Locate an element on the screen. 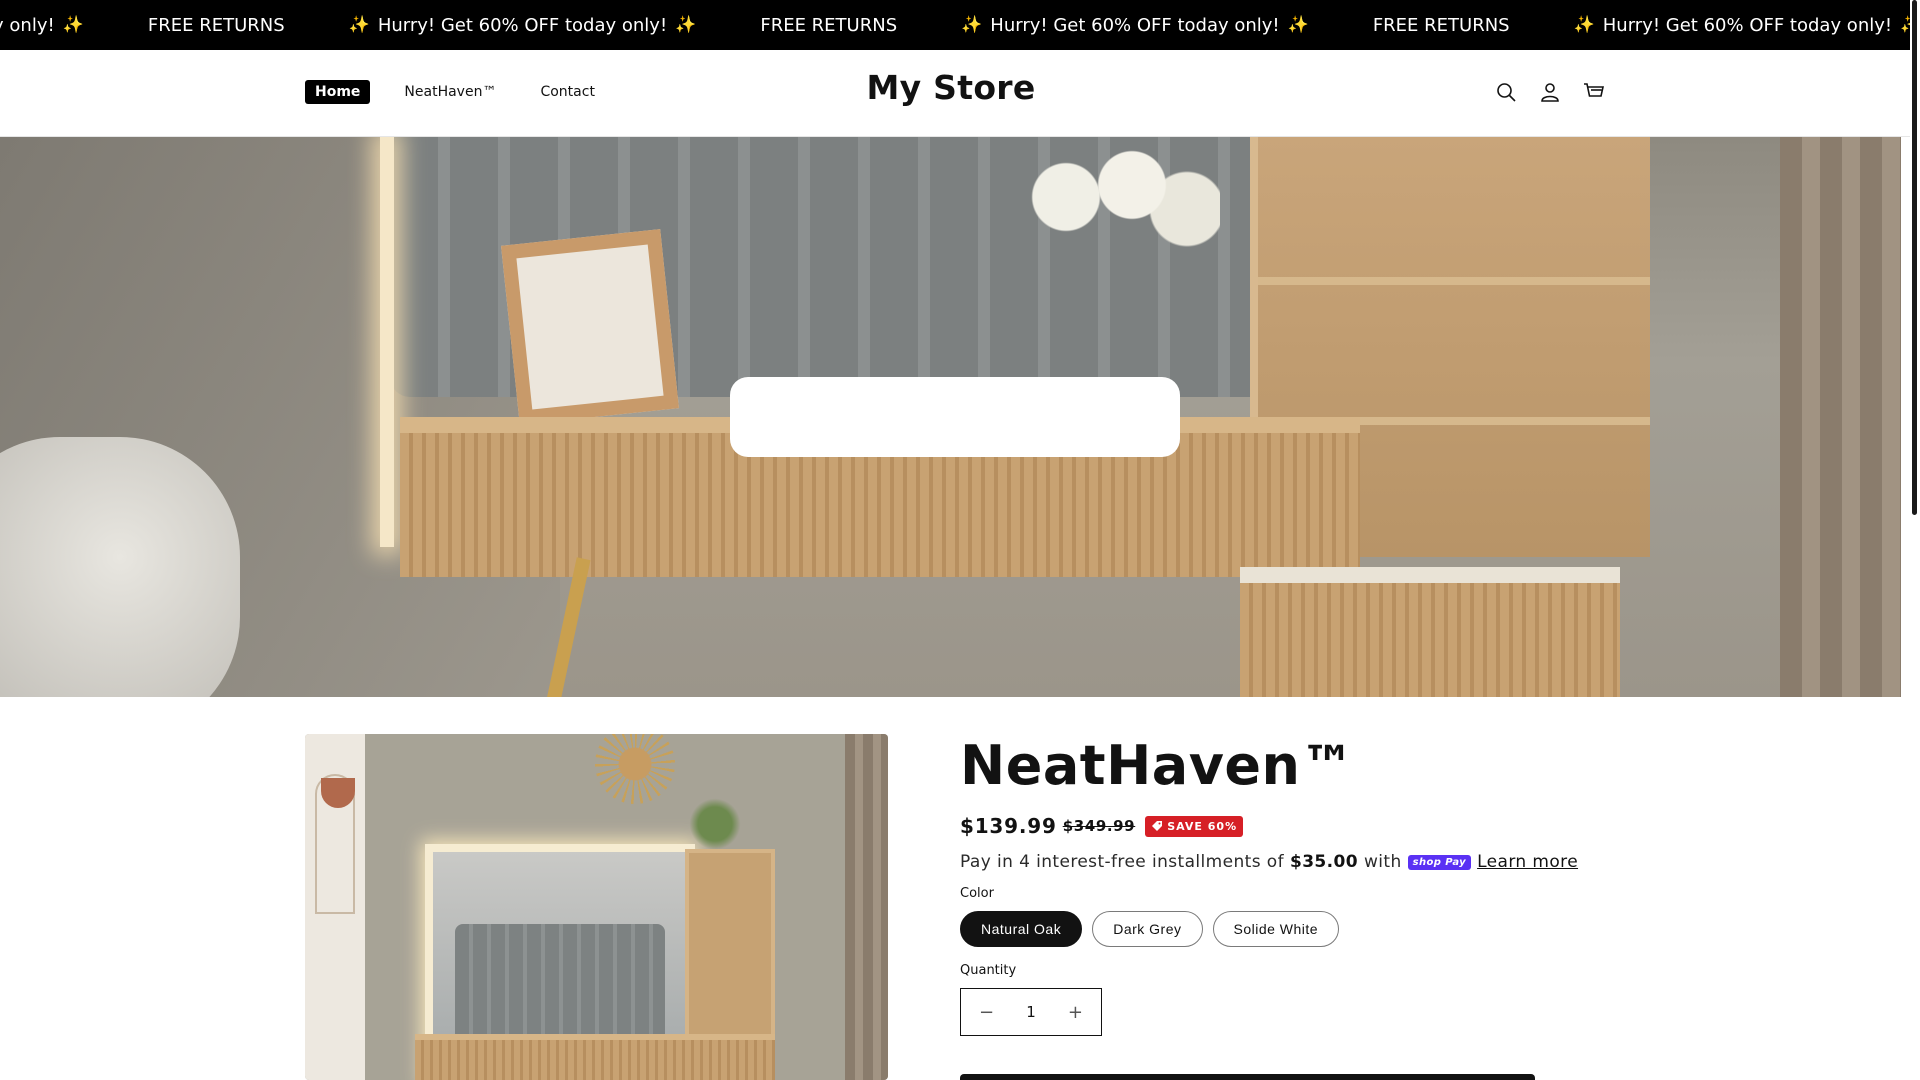 Image resolution: width=1920 pixels, height=1080 pixels. tag-icon is located at coordinates (1157, 826).